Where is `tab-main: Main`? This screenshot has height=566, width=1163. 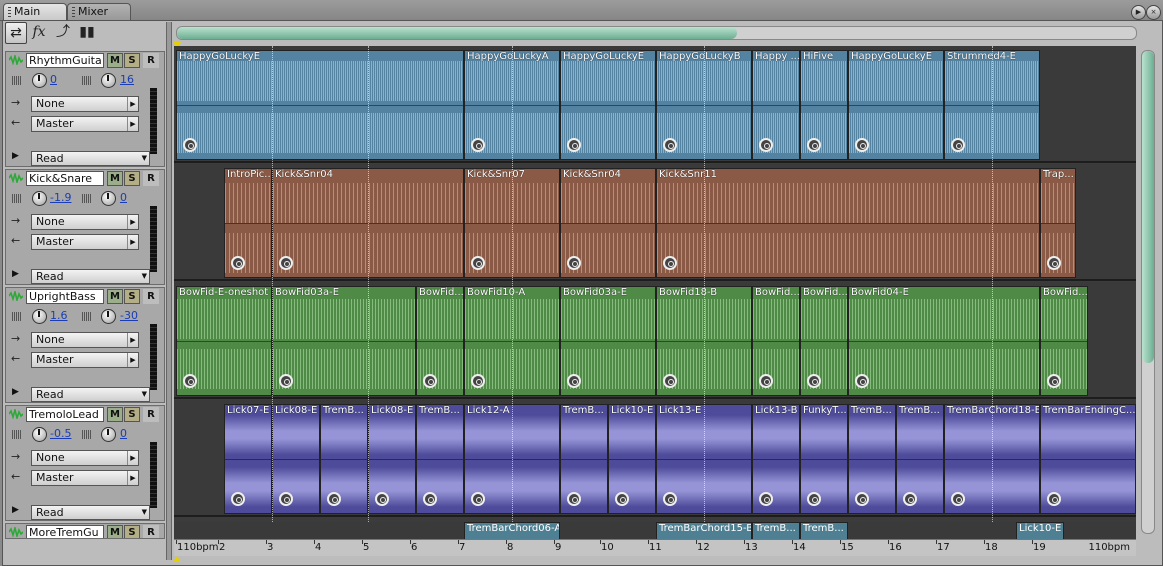
tab-main: Main is located at coordinates (35, 12).